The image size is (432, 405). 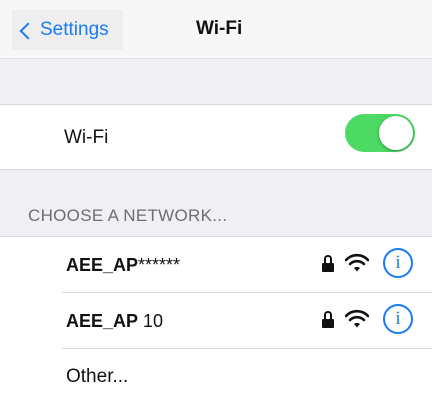 What do you see at coordinates (123, 265) in the screenshot?
I see `network-name: AEE_AP******` at bounding box center [123, 265].